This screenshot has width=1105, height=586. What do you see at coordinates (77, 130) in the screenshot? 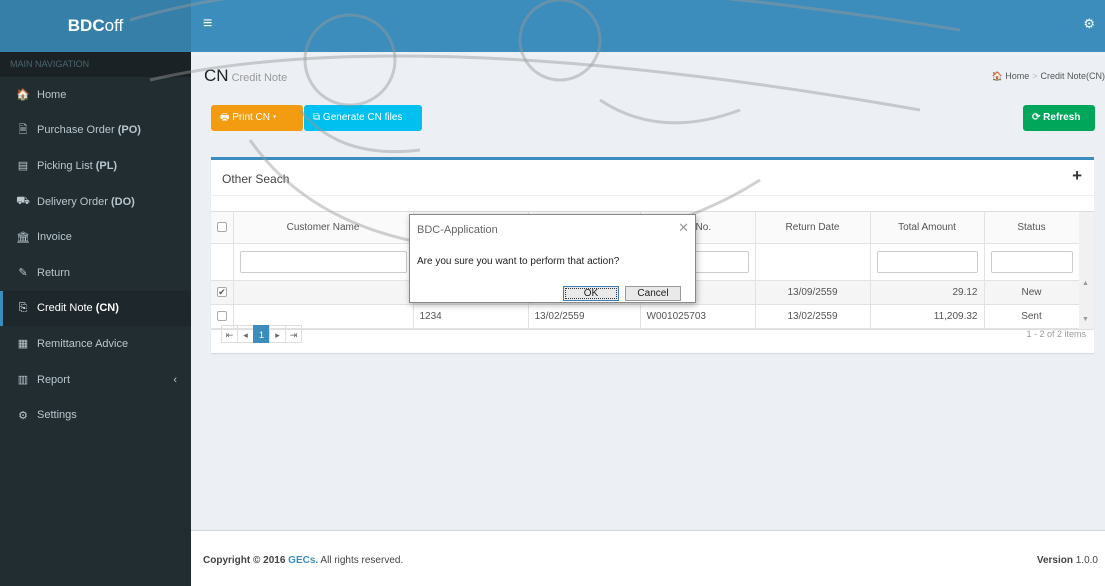
I see `sidebar-item-text: Purchase Order` at bounding box center [77, 130].